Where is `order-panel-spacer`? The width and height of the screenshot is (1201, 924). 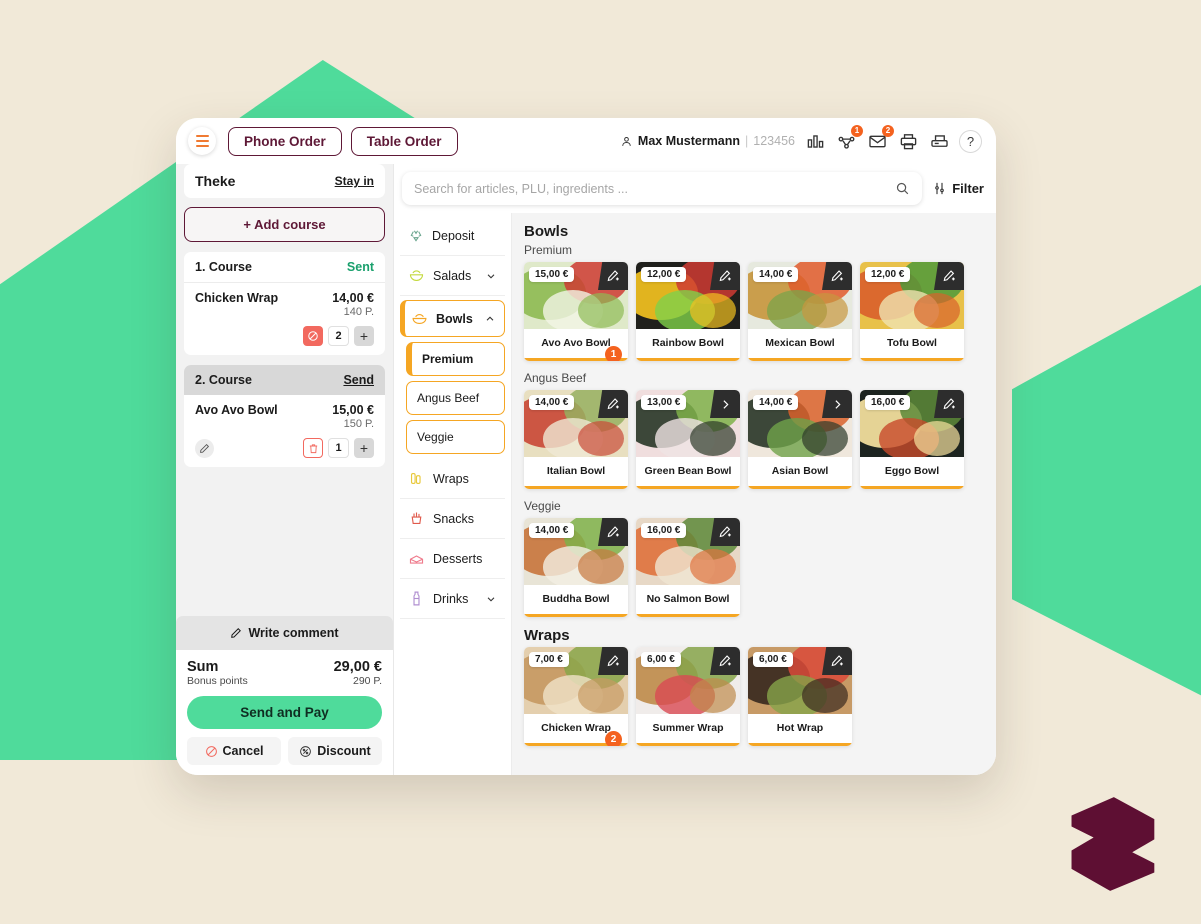
order-panel-spacer is located at coordinates (284, 546).